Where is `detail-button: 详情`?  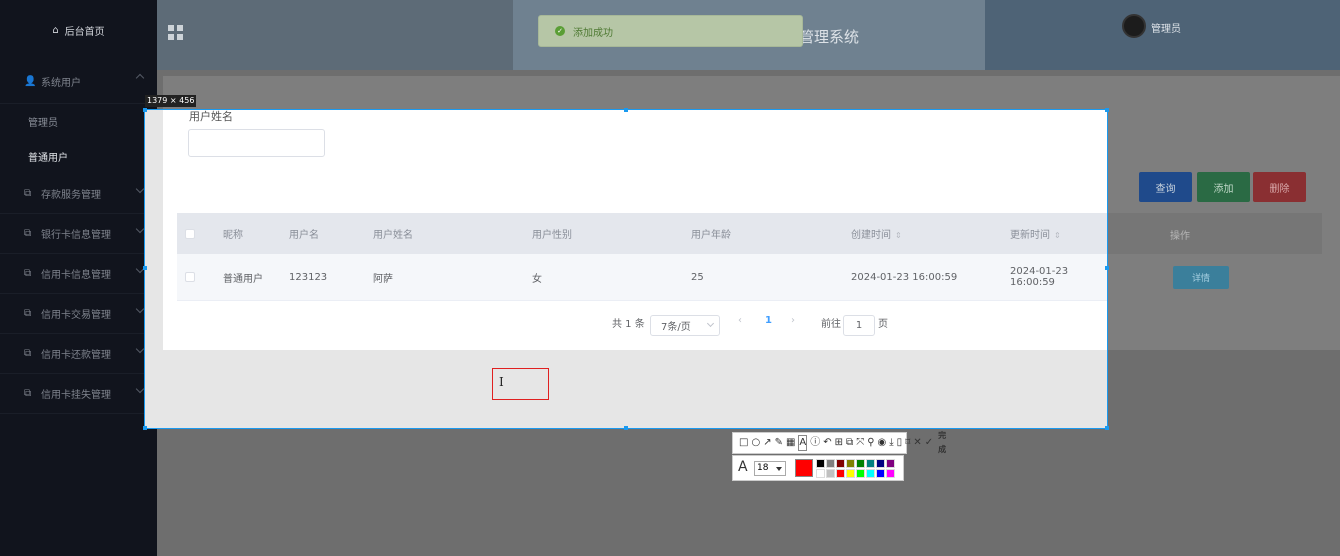 detail-button: 详情 is located at coordinates (1201, 277).